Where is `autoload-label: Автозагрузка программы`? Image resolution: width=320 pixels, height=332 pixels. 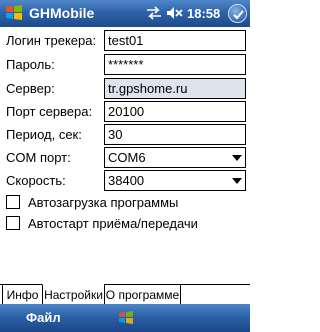 autoload-label: Автозагрузка программы is located at coordinates (103, 202).